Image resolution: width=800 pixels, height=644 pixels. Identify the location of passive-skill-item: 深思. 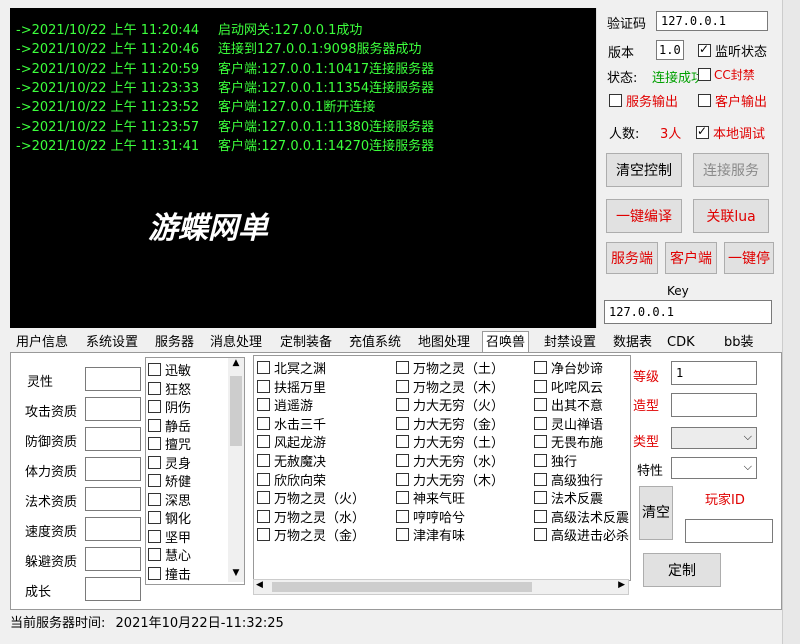
(169, 499).